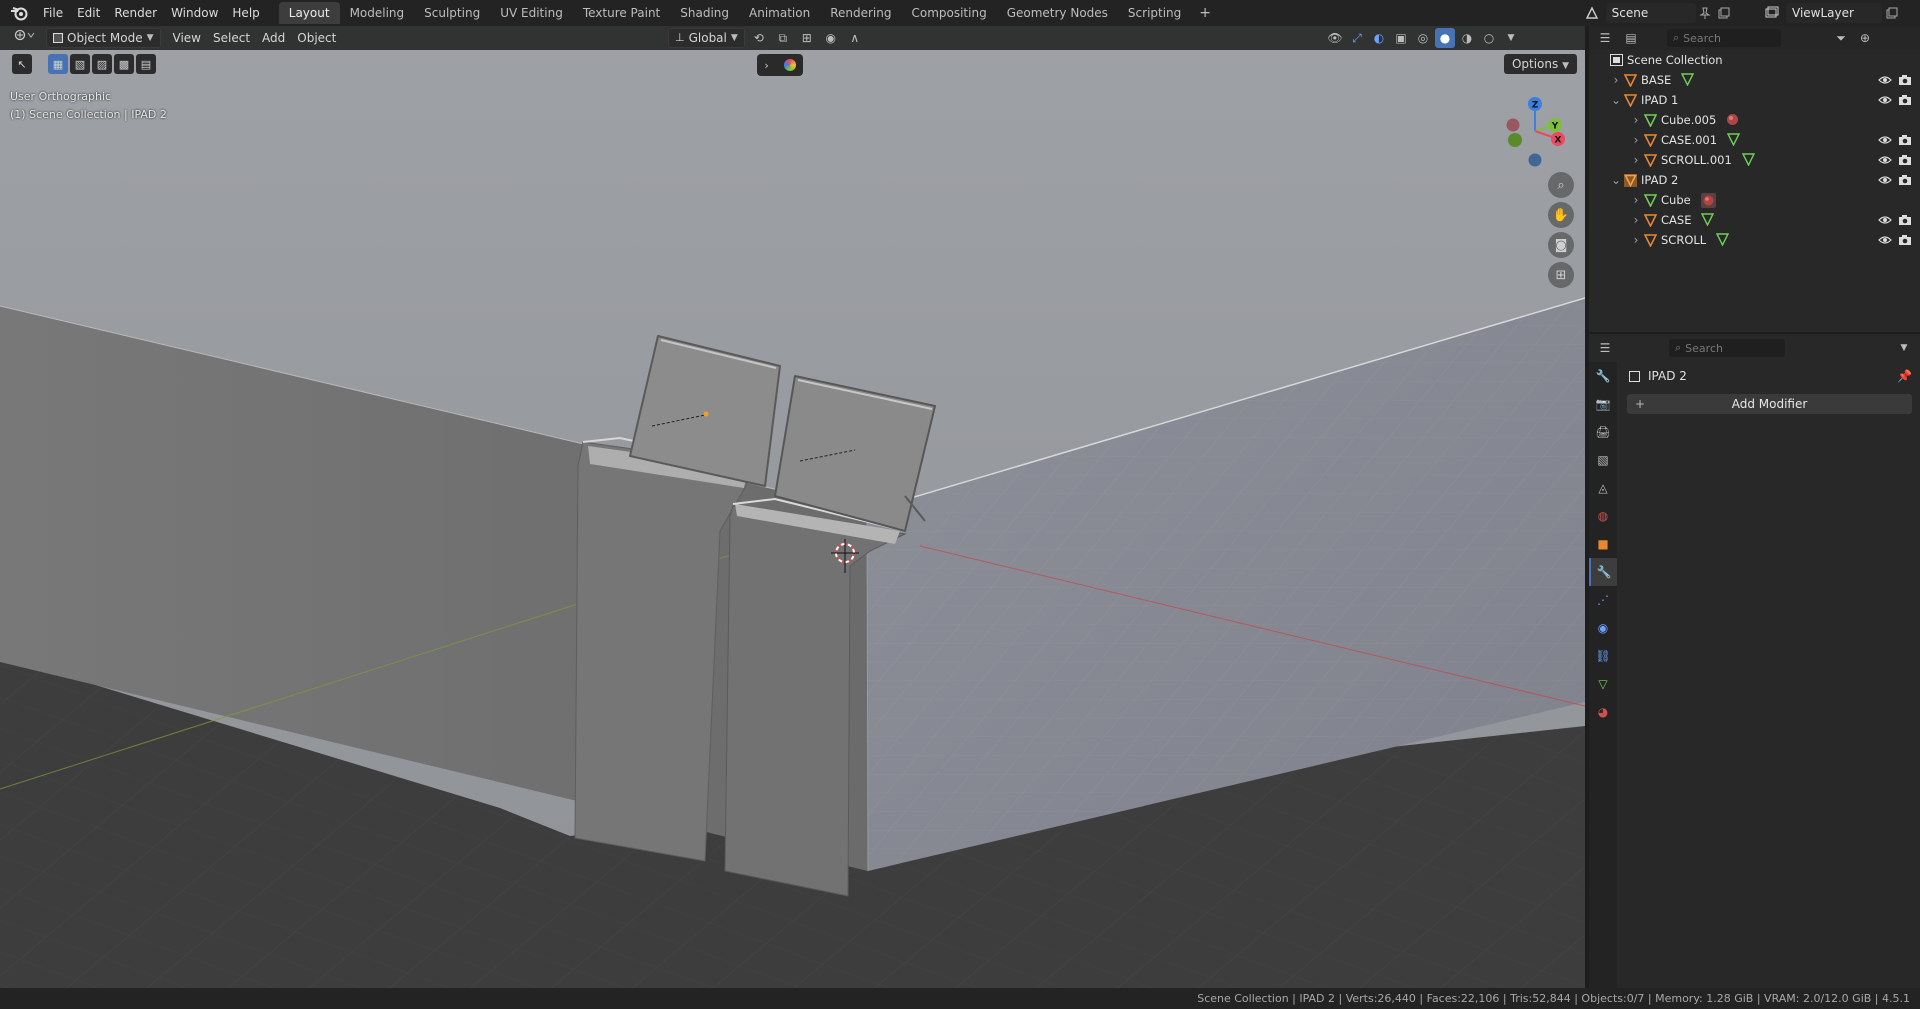 This screenshot has height=1009, width=1920. Describe the element at coordinates (1650, 13) in the screenshot. I see `scene-name-field: Scene` at that location.